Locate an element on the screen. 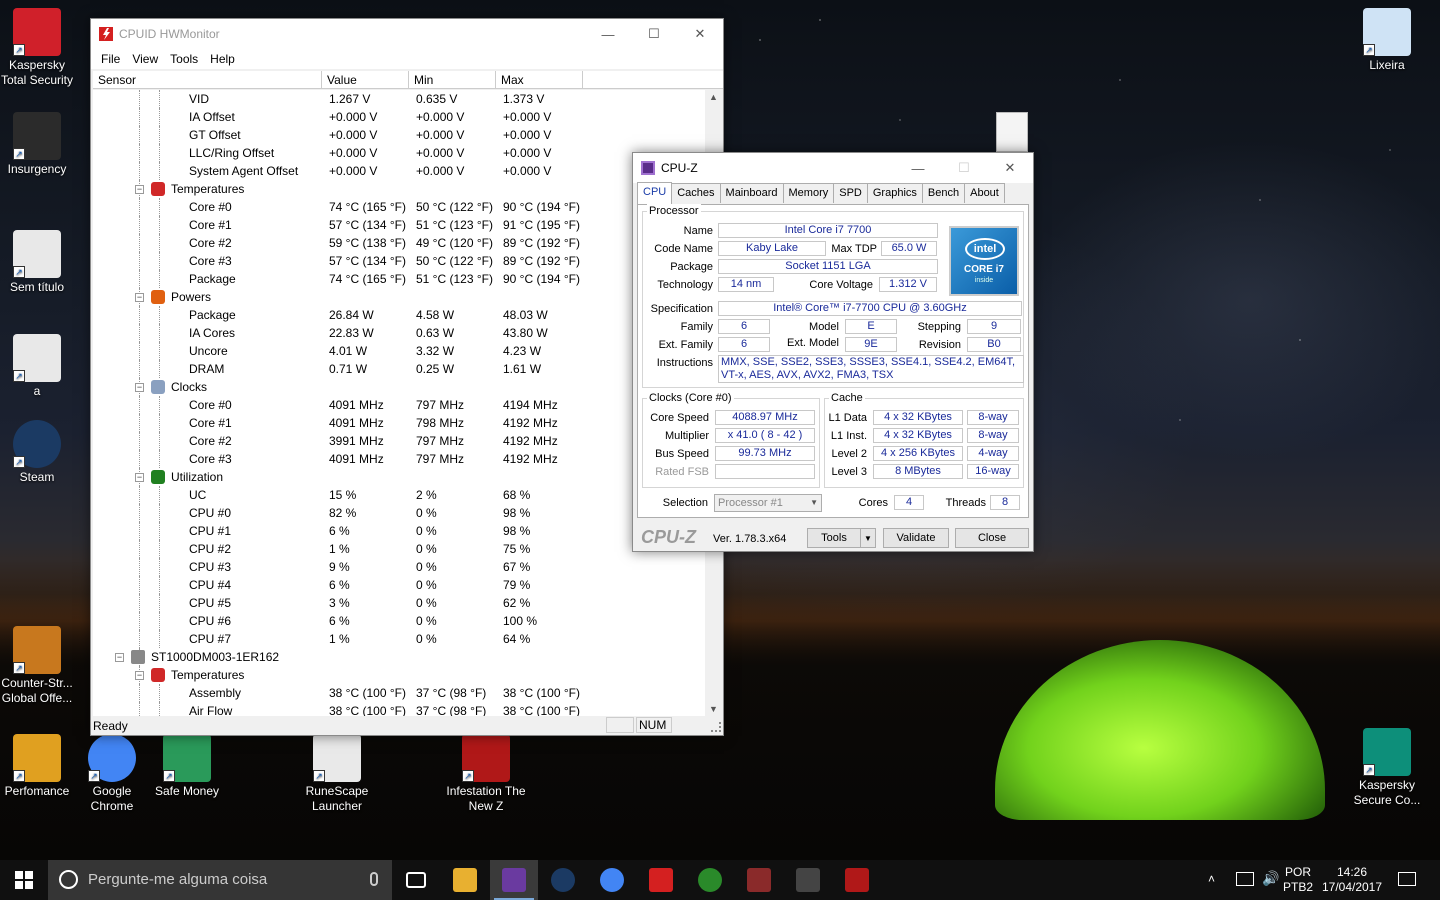 The height and width of the screenshot is (900, 1440). table-row: CPU #0 82 % 0 % 98 % is located at coordinates (399, 513).